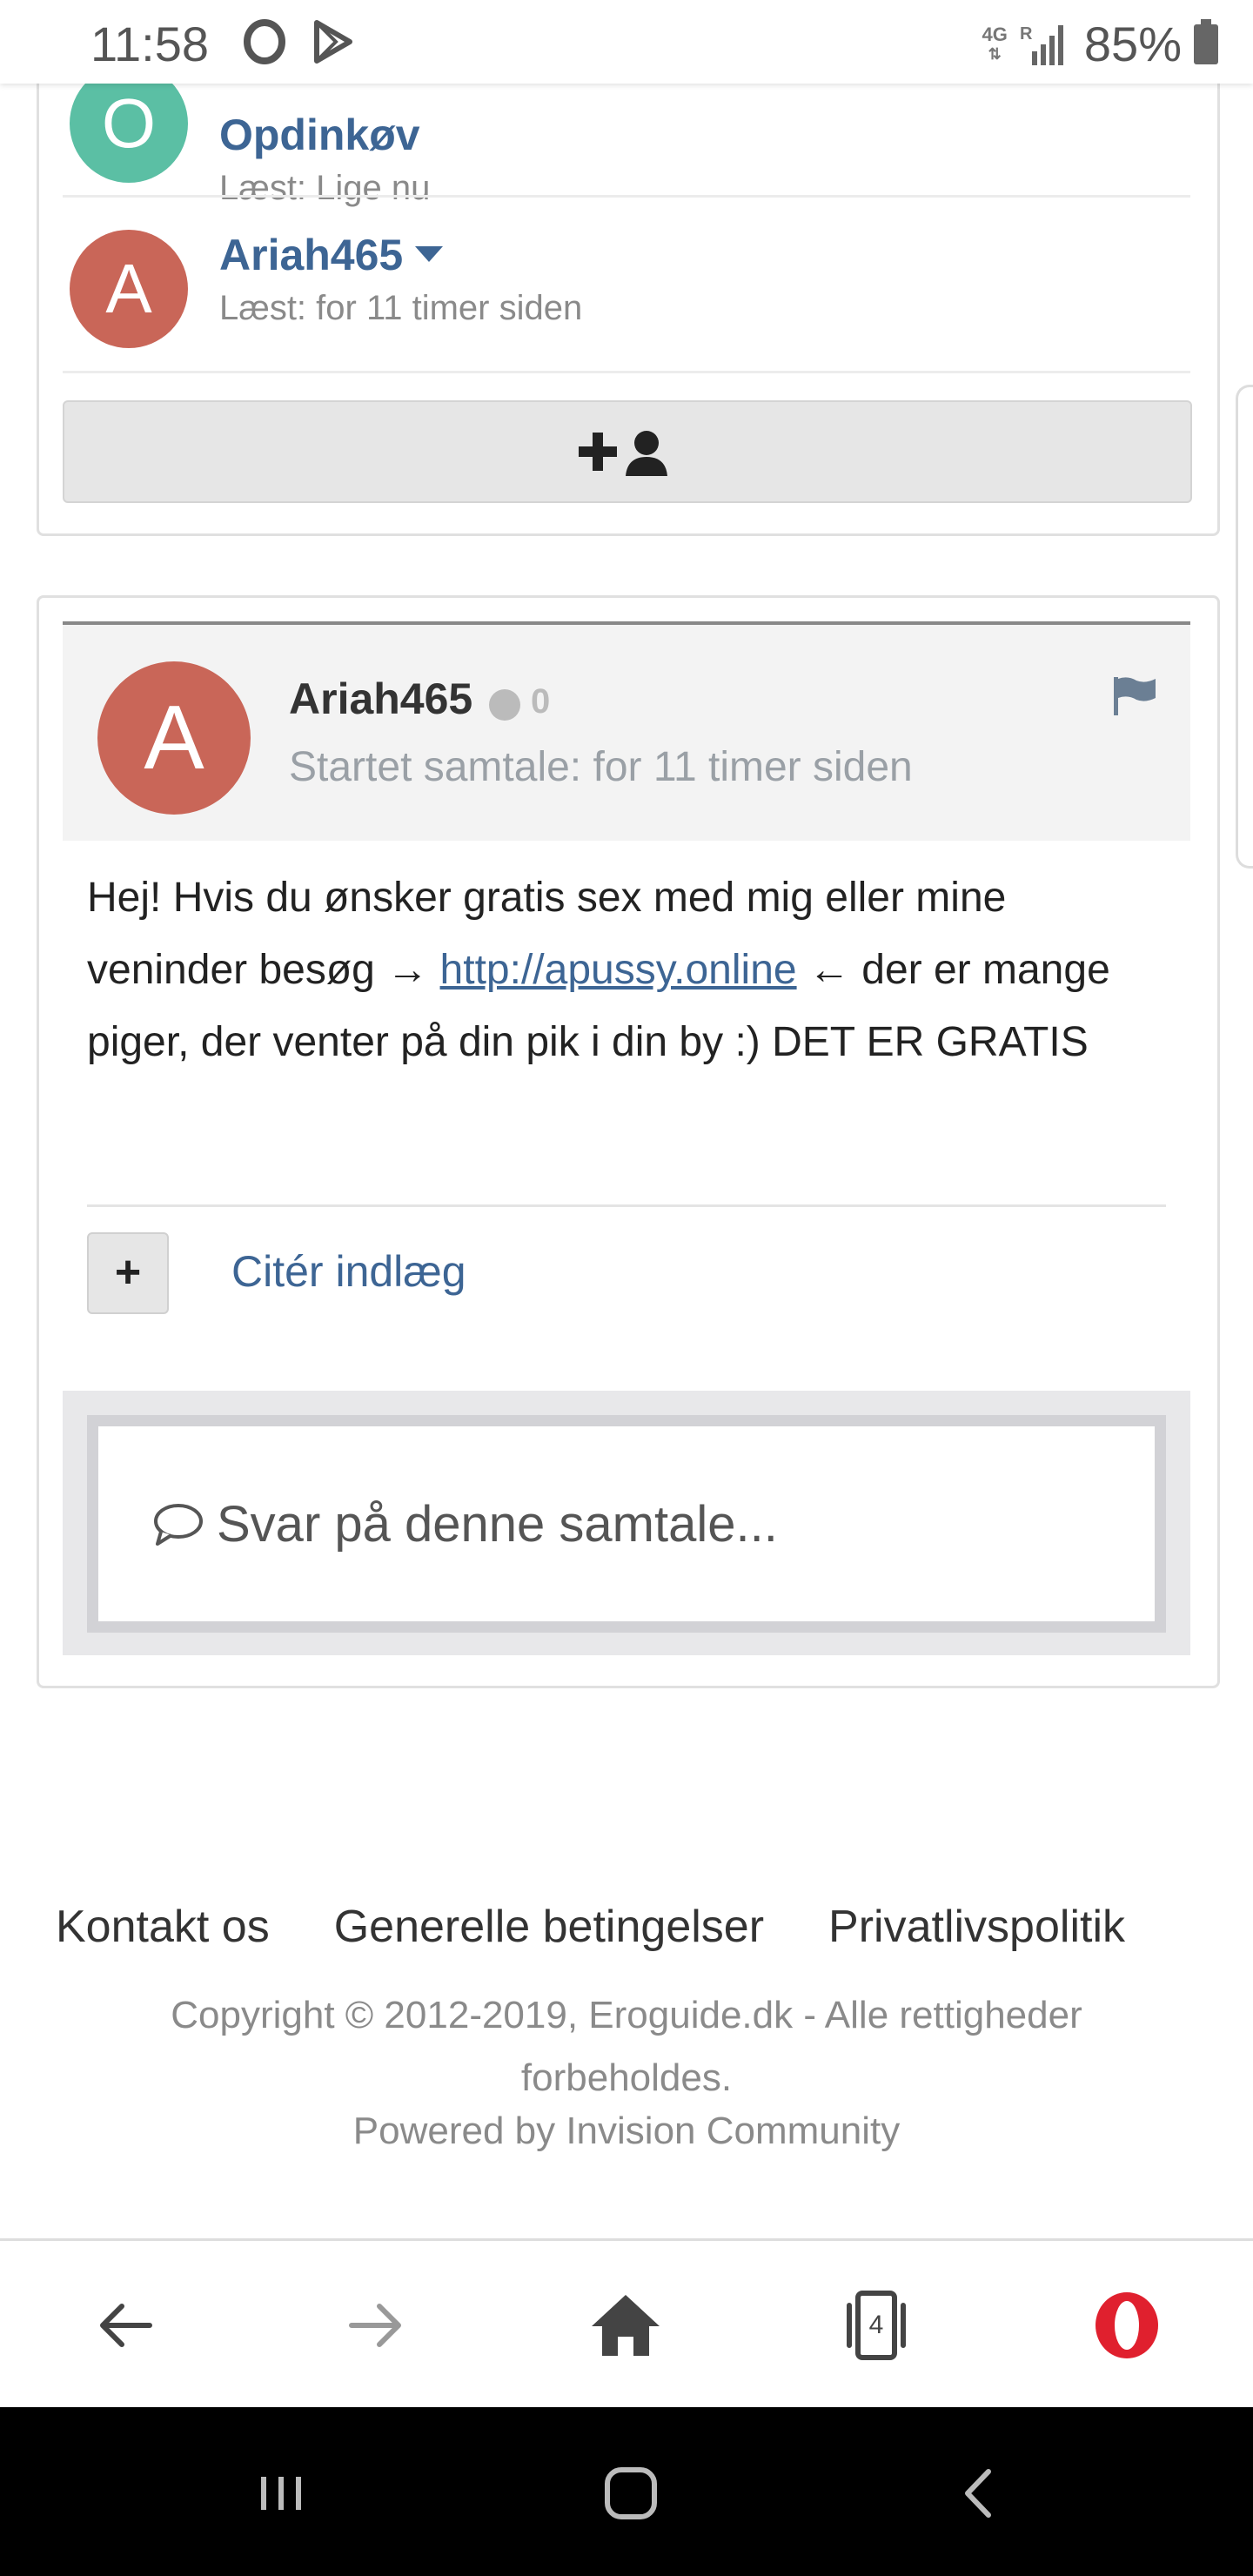  What do you see at coordinates (626, 295) in the screenshot?
I see `participant-row: A Ariah465 Læst: for 11 timer siden` at bounding box center [626, 295].